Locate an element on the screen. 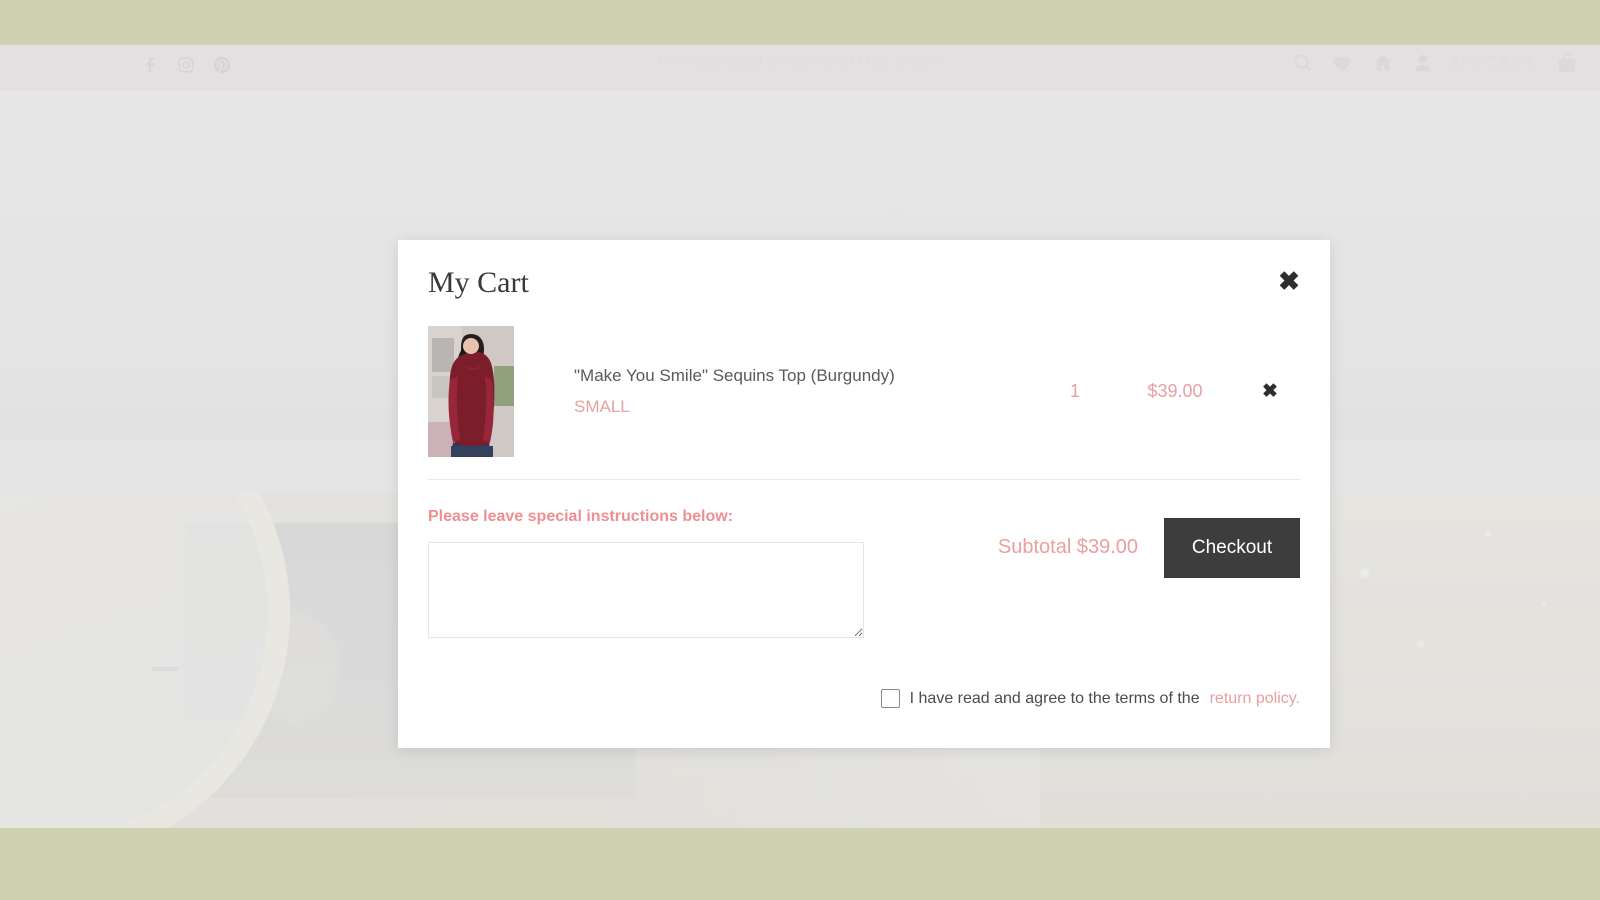  remove-item-icon: ✖ is located at coordinates (1270, 391).